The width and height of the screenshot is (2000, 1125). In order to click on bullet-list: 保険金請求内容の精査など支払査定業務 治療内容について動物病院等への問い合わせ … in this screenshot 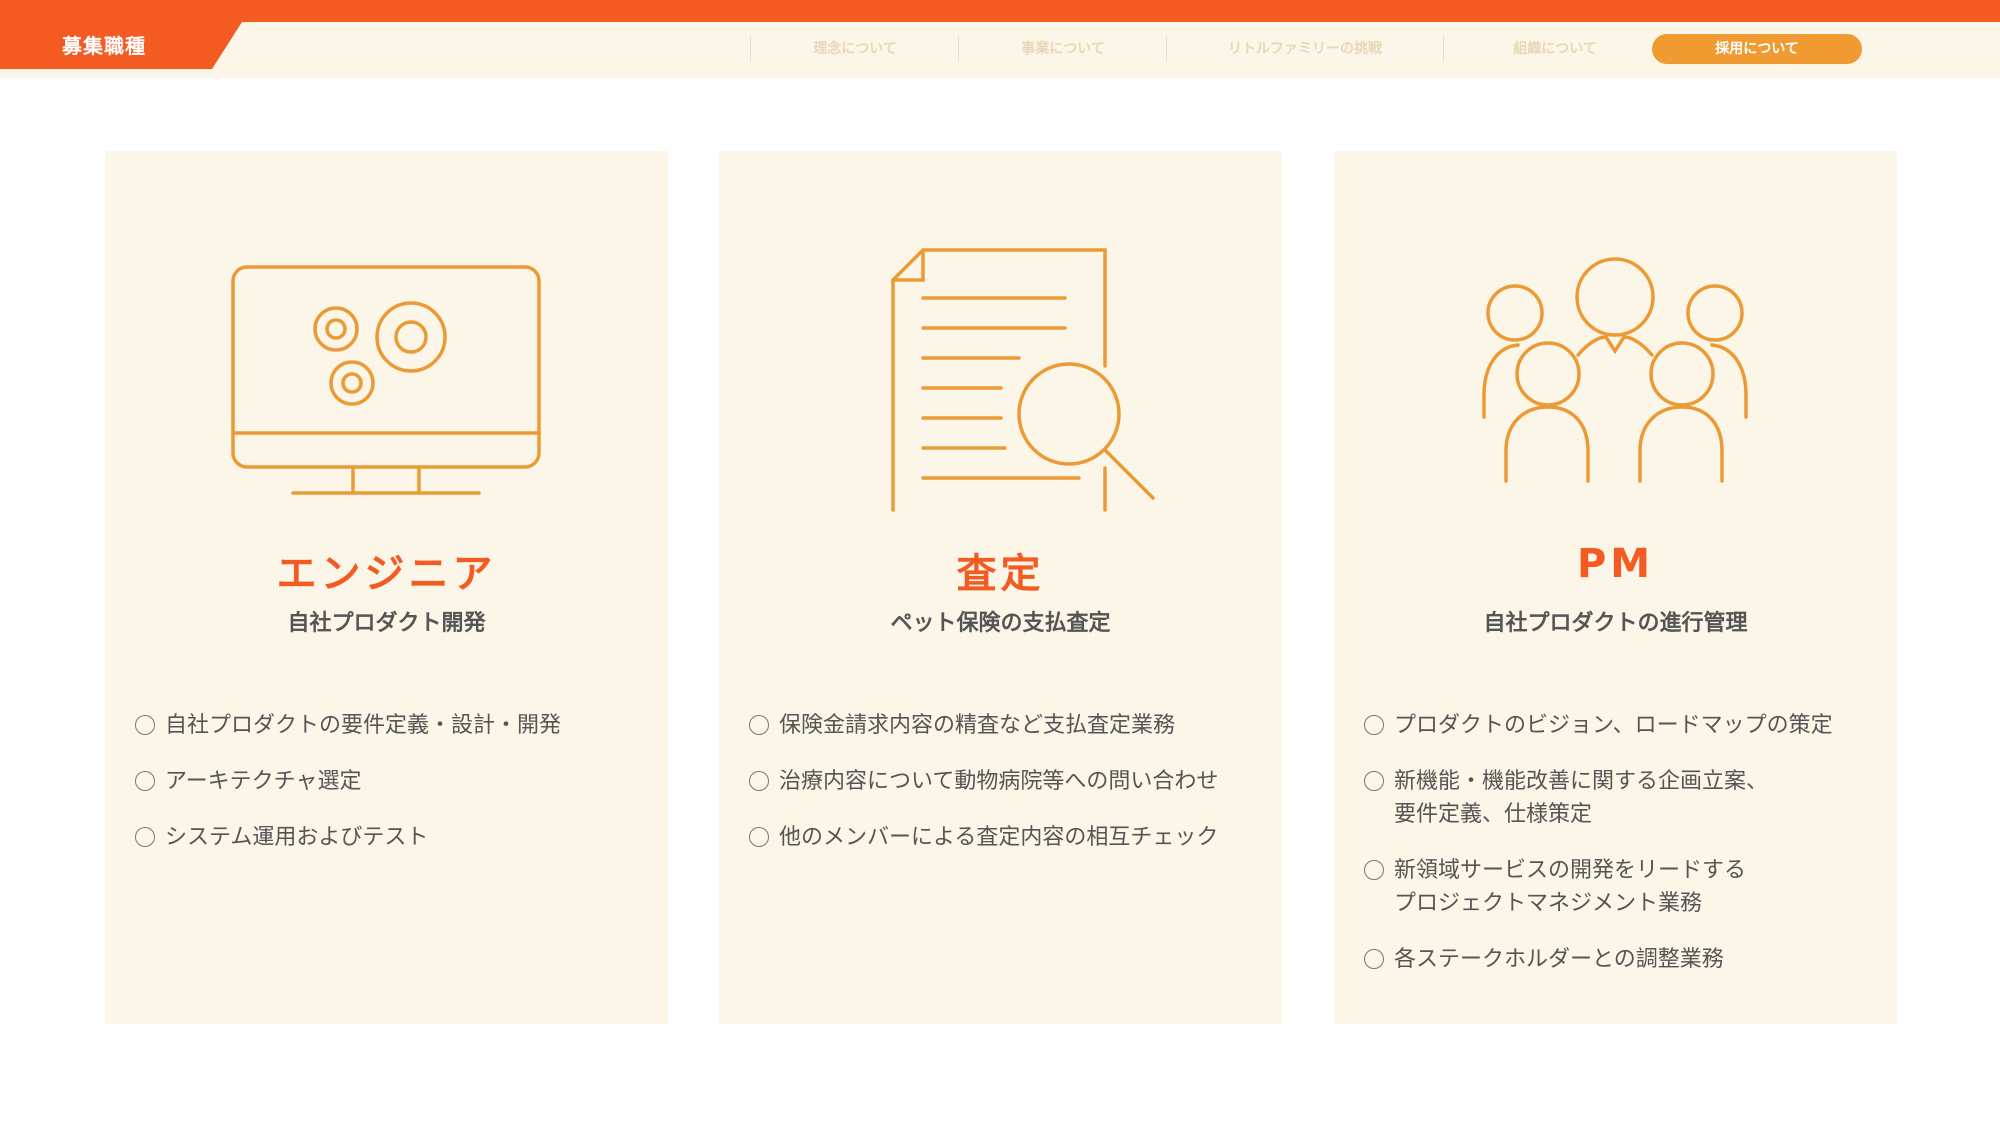, I will do `click(1009, 793)`.